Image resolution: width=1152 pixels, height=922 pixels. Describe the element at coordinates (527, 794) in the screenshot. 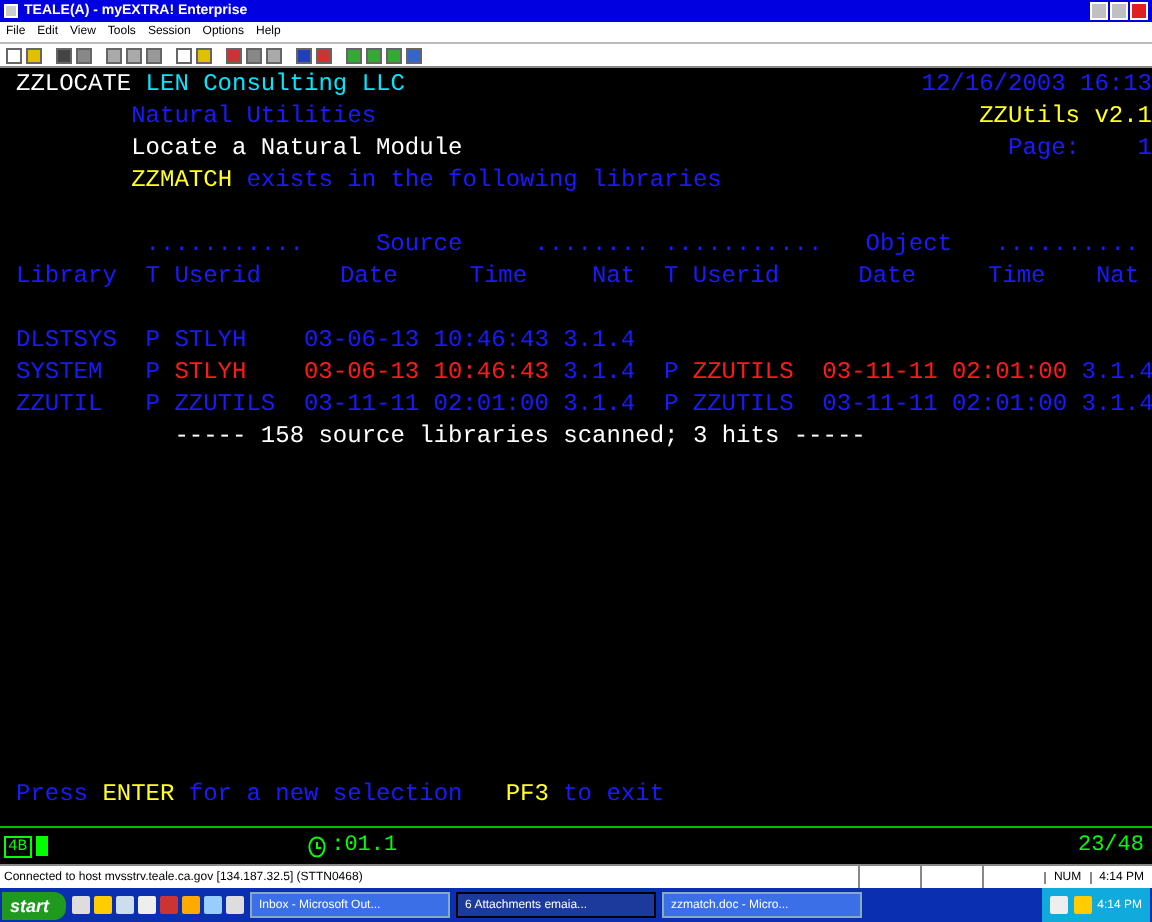

I see `key-name: PF3` at that location.